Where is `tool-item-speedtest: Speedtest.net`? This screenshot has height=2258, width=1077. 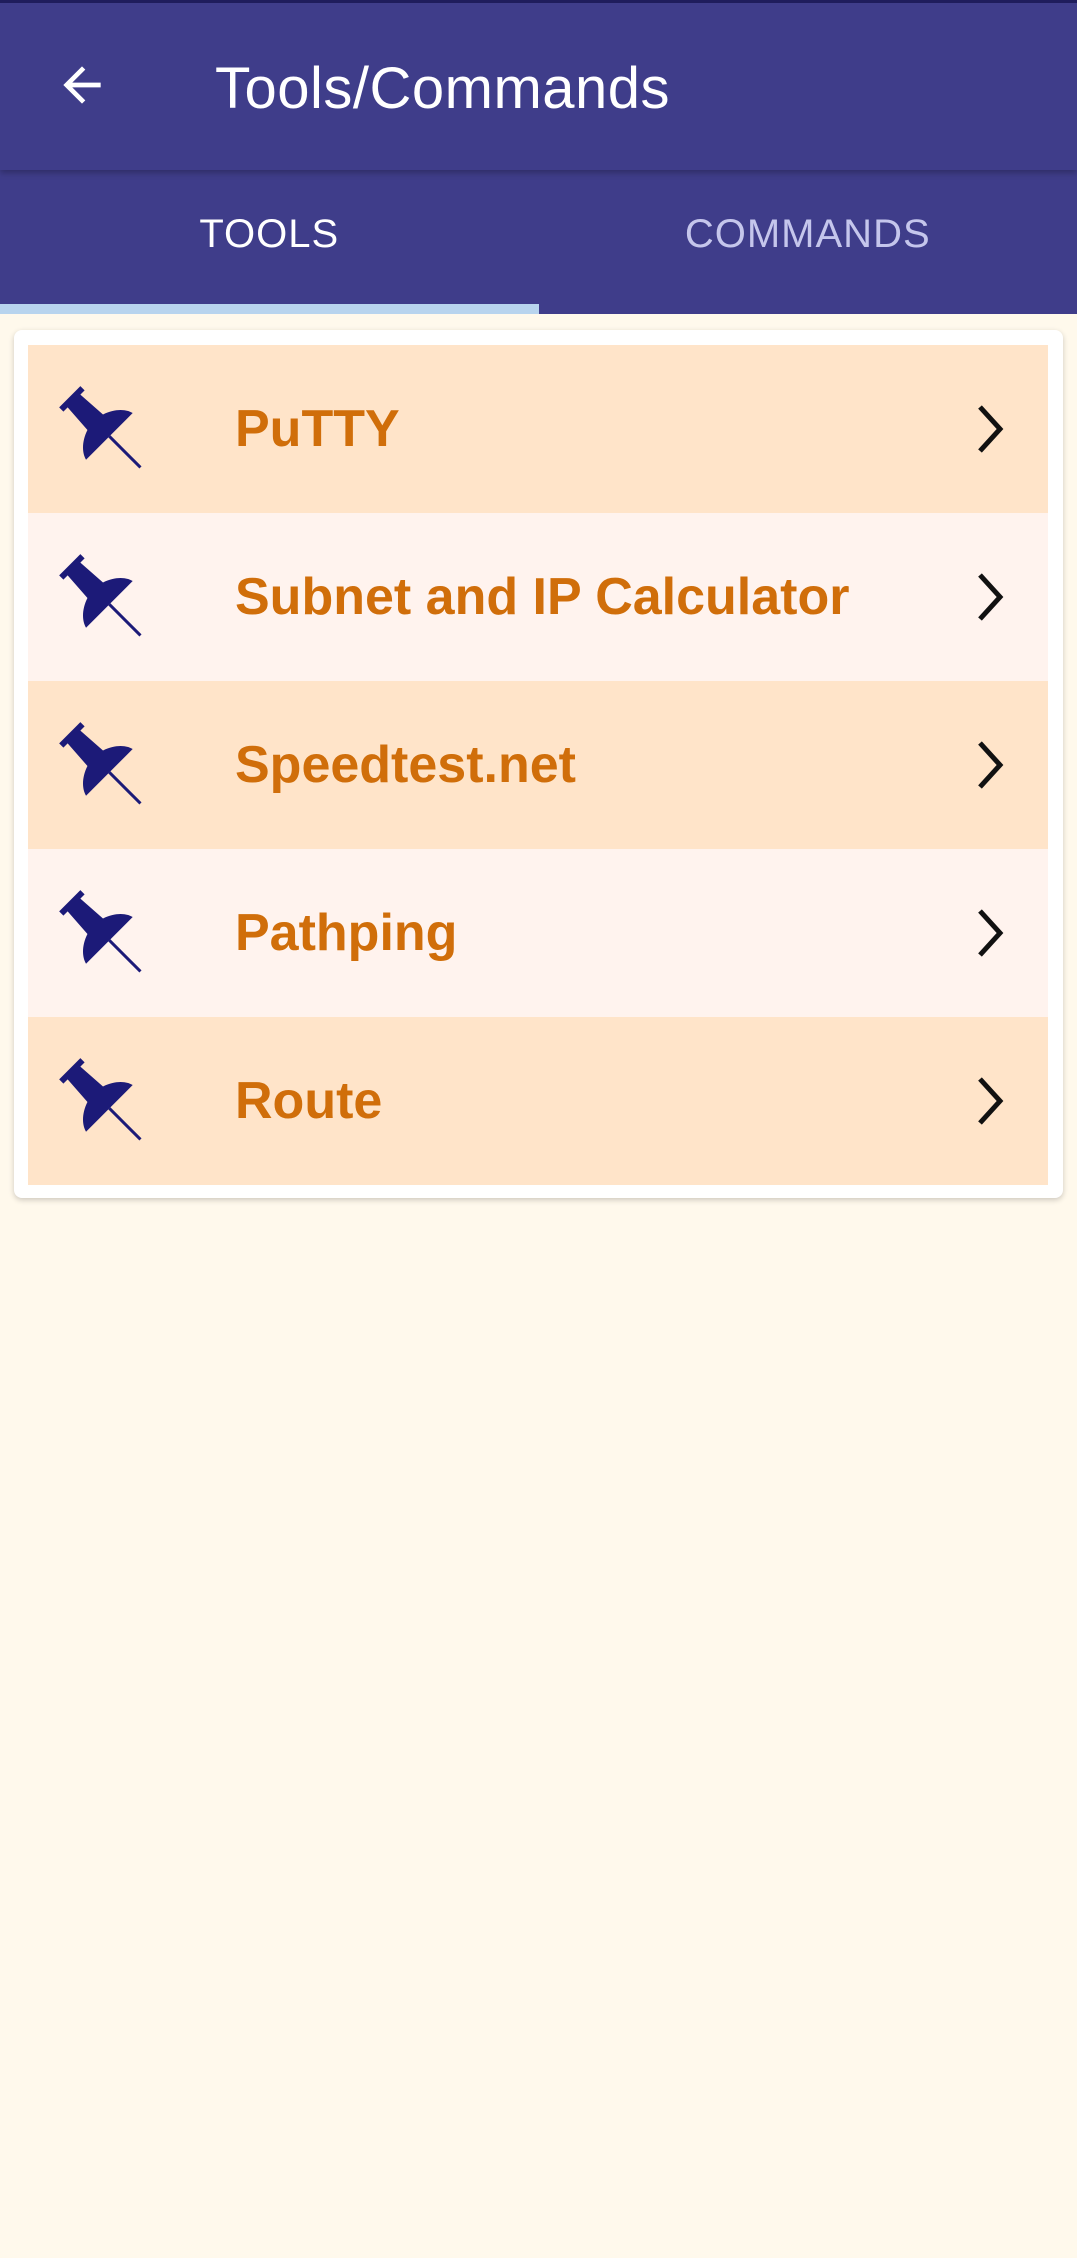 tool-item-speedtest: Speedtest.net is located at coordinates (538, 765).